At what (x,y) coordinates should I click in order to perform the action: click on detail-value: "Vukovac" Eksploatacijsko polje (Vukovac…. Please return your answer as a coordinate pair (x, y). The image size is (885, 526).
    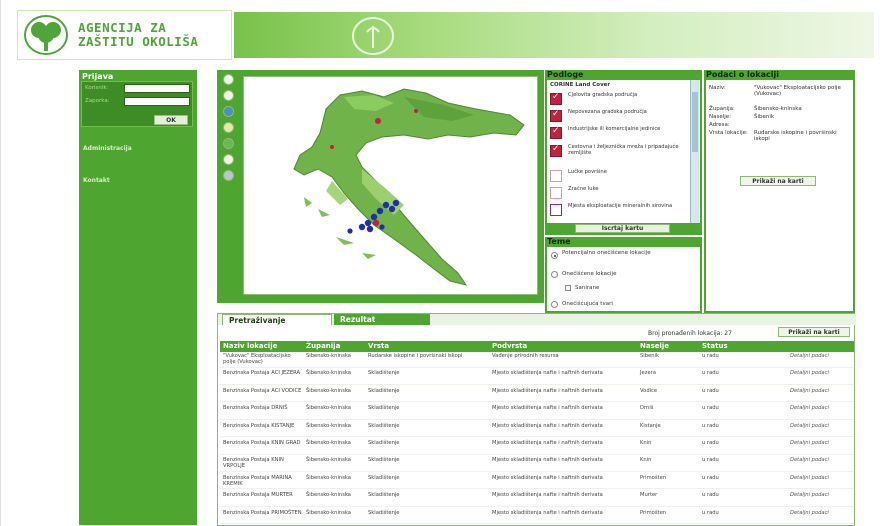
    Looking at the image, I should click on (797, 91).